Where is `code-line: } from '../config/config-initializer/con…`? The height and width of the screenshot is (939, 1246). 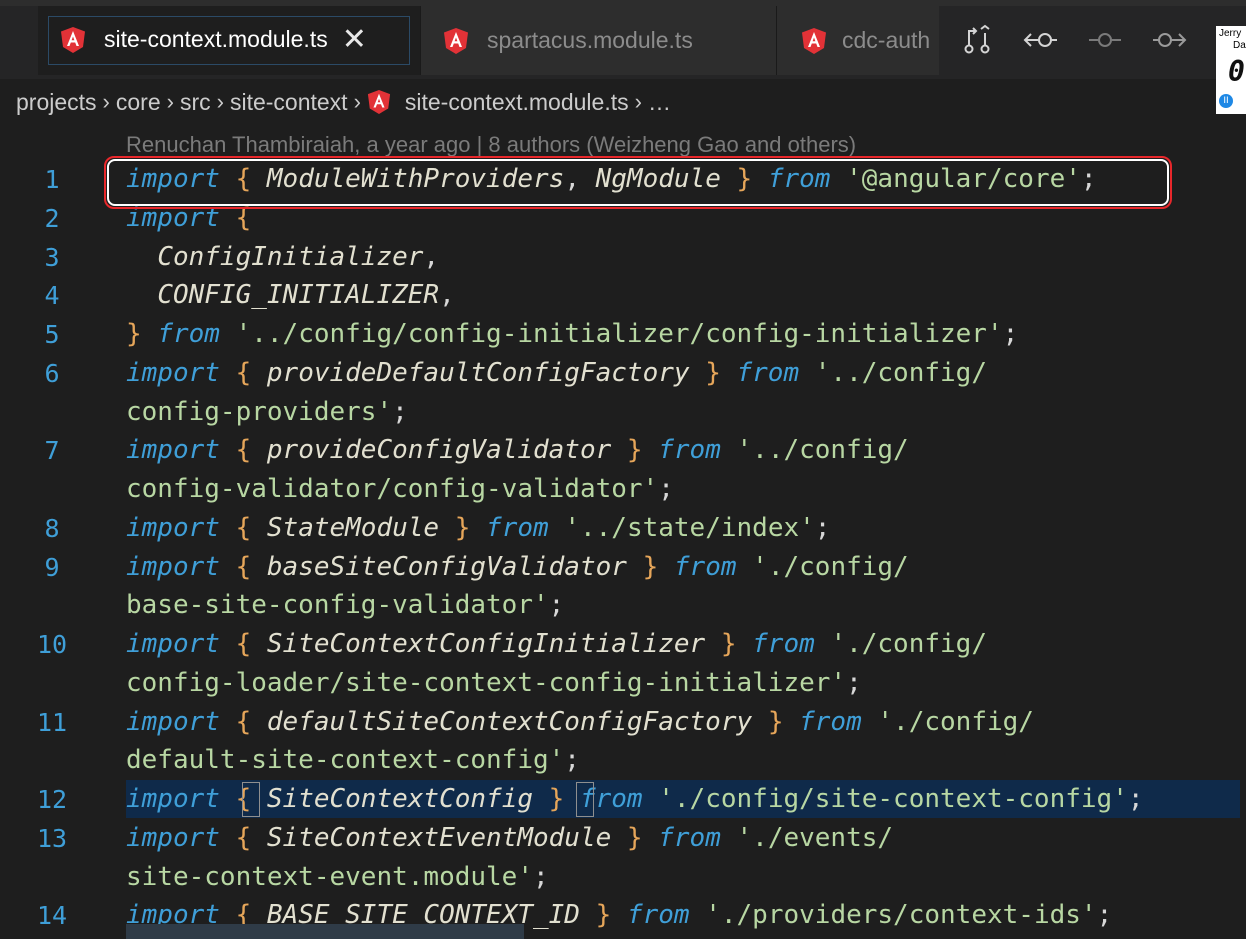 code-line: } from '../config/config-initializer/con… is located at coordinates (572, 334).